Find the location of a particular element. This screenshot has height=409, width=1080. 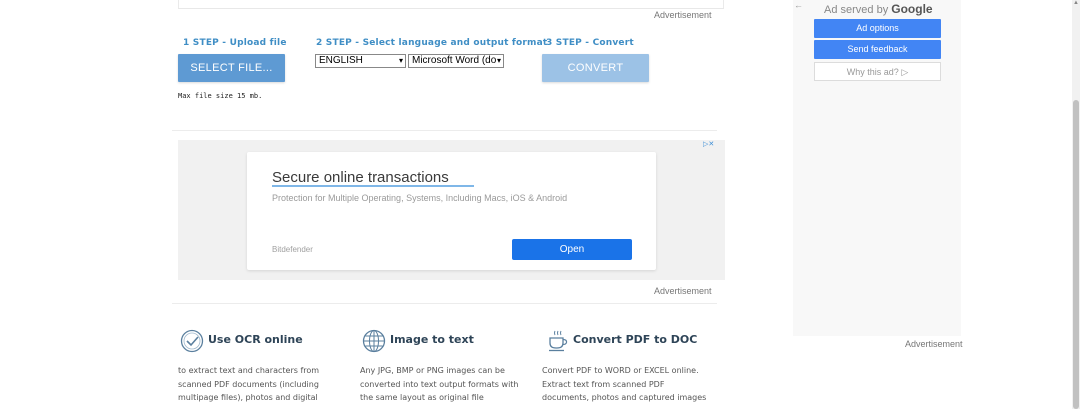

format-select: Microsoft Word (do ▾ is located at coordinates (456, 61).